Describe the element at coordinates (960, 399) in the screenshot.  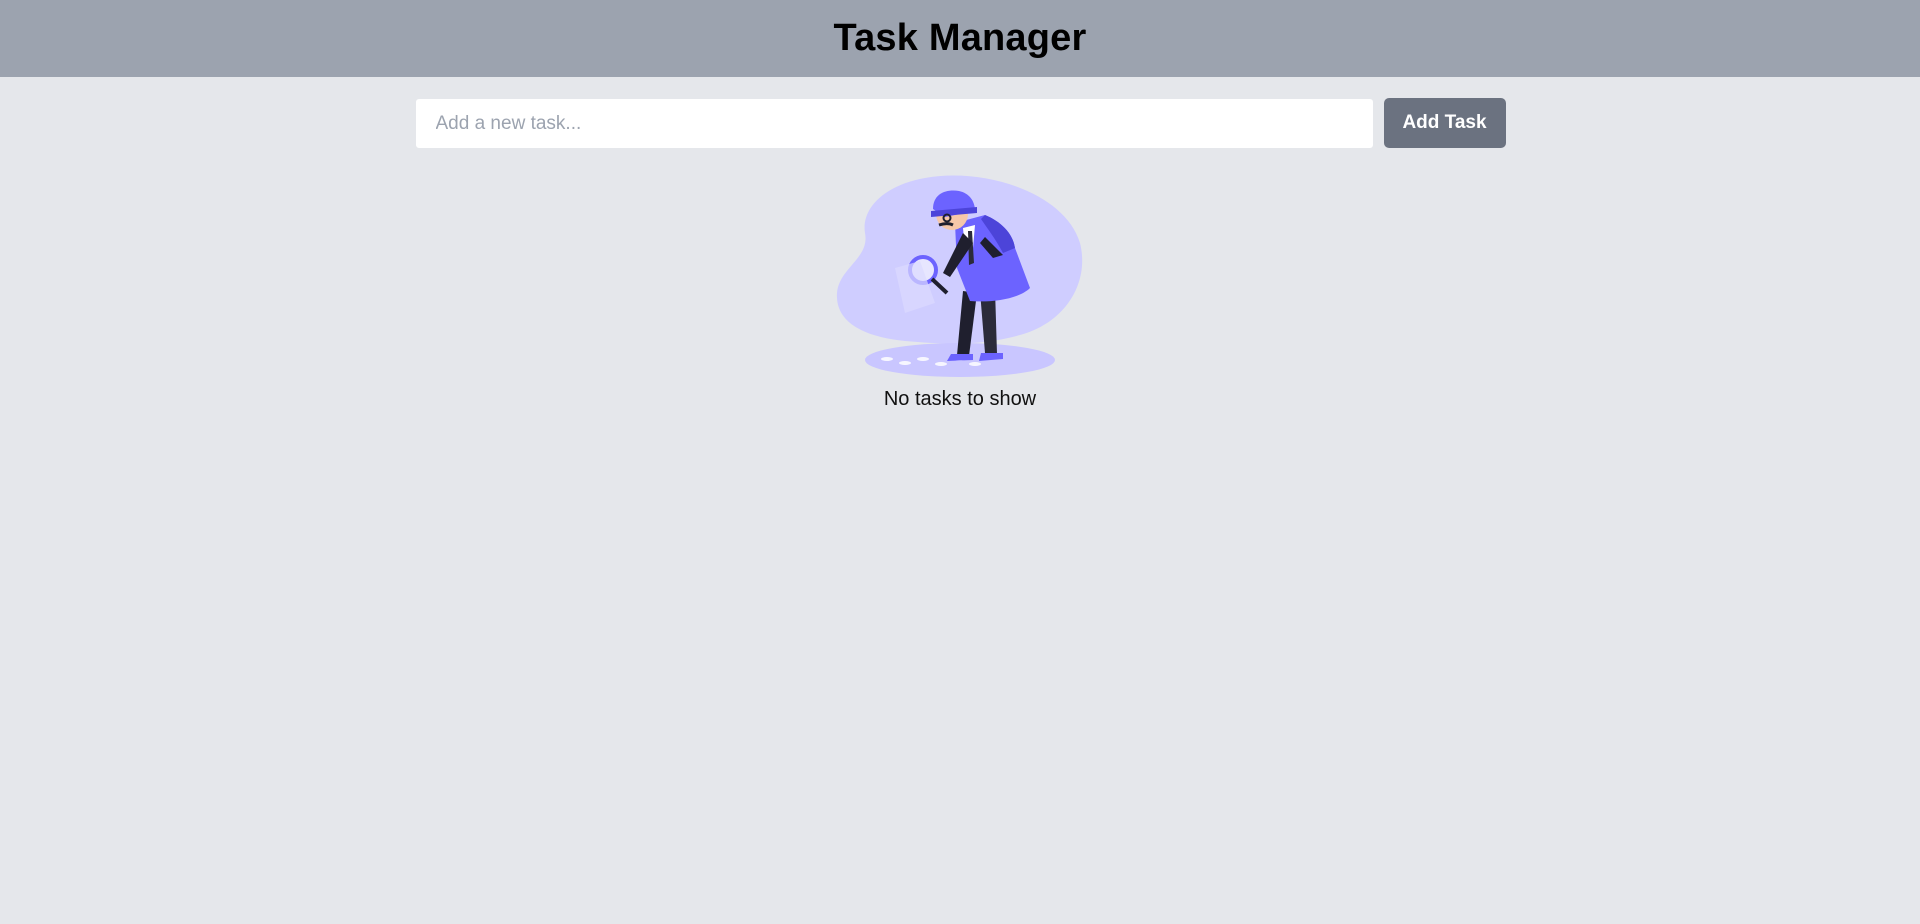
I see `empty-state-message: No tasks to show` at that location.